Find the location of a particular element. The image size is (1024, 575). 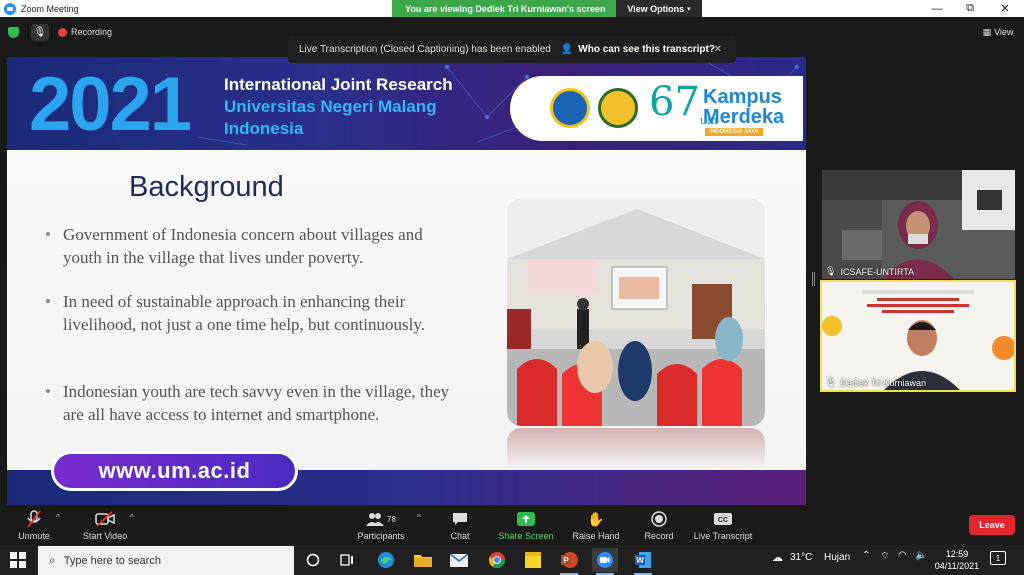

zoom-logo-icon is located at coordinates (10, 8).